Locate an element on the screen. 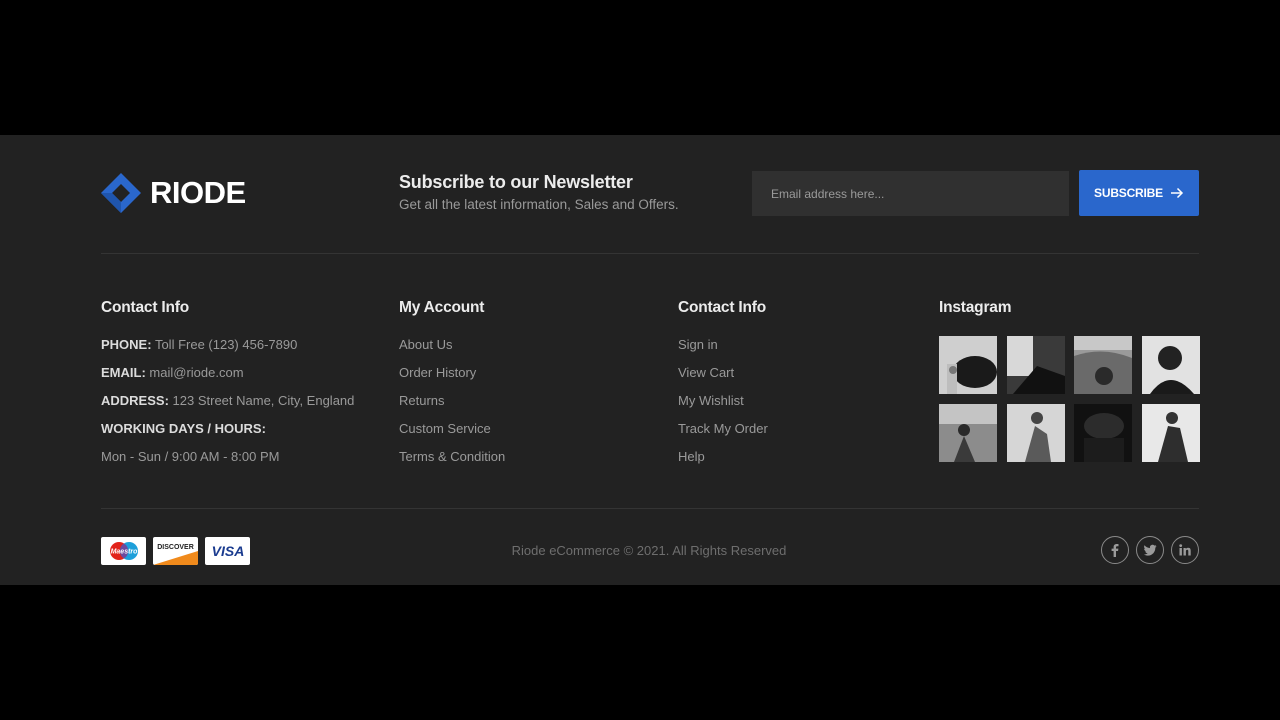 This screenshot has height=720, width=1280. link-view-cart: View Cart is located at coordinates (706, 372).